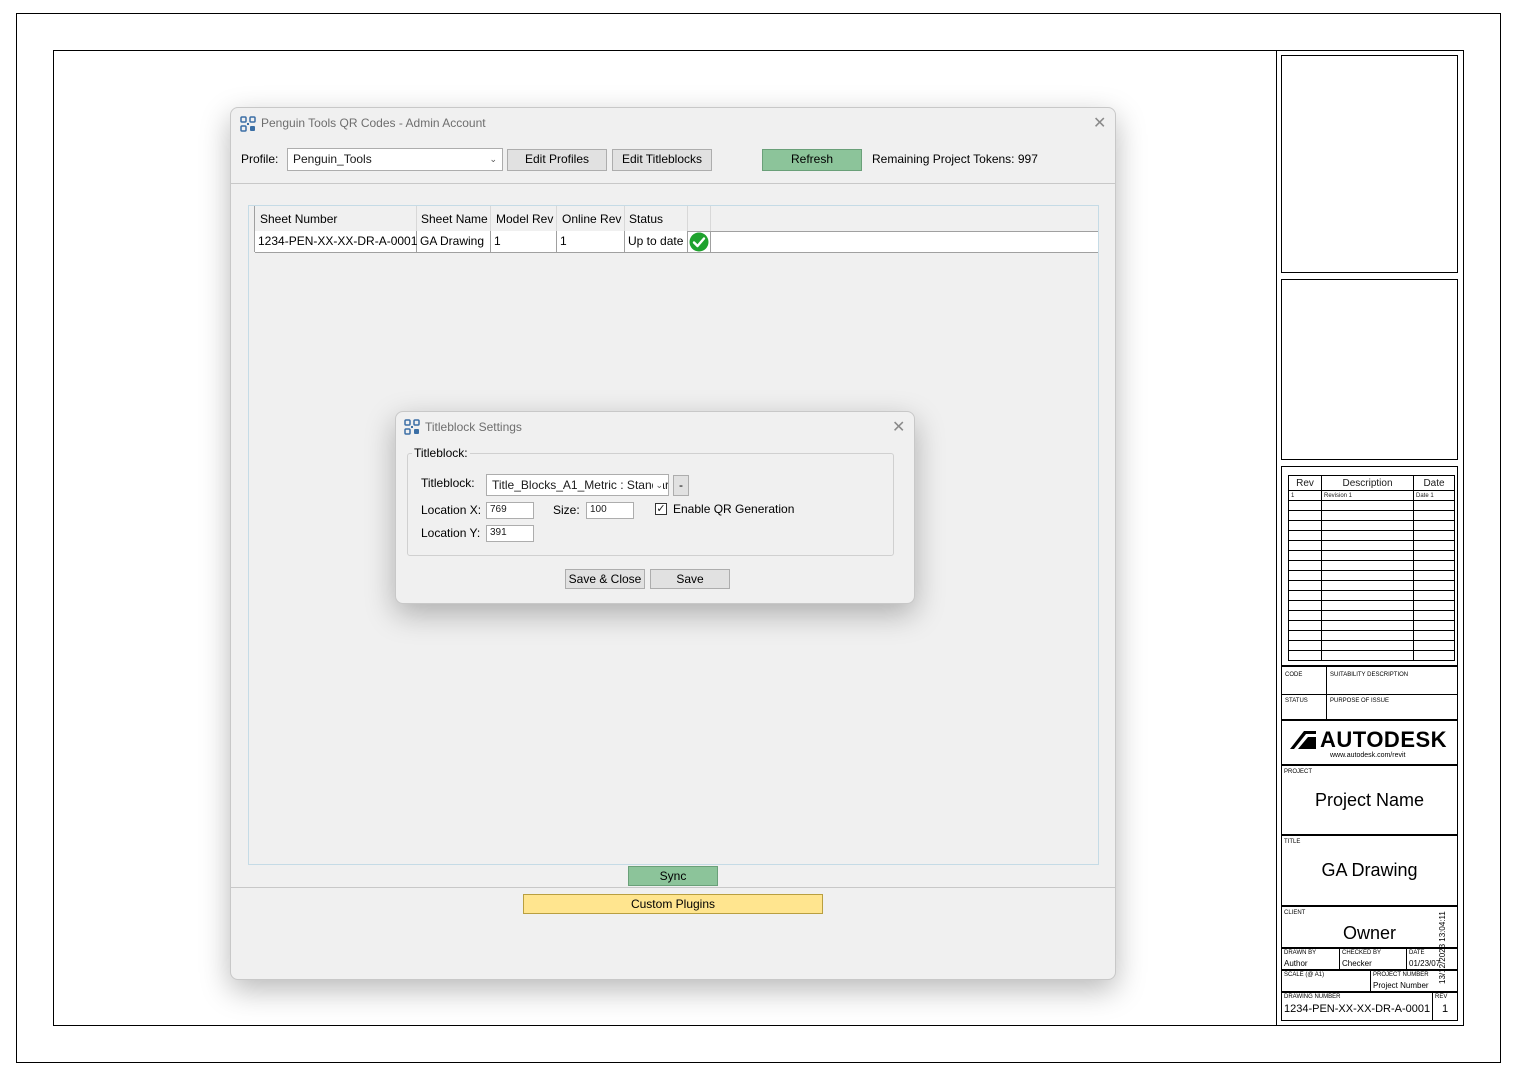 The height and width of the screenshot is (1076, 1518). What do you see at coordinates (1367, 483) in the screenshot?
I see `description-header: Description` at bounding box center [1367, 483].